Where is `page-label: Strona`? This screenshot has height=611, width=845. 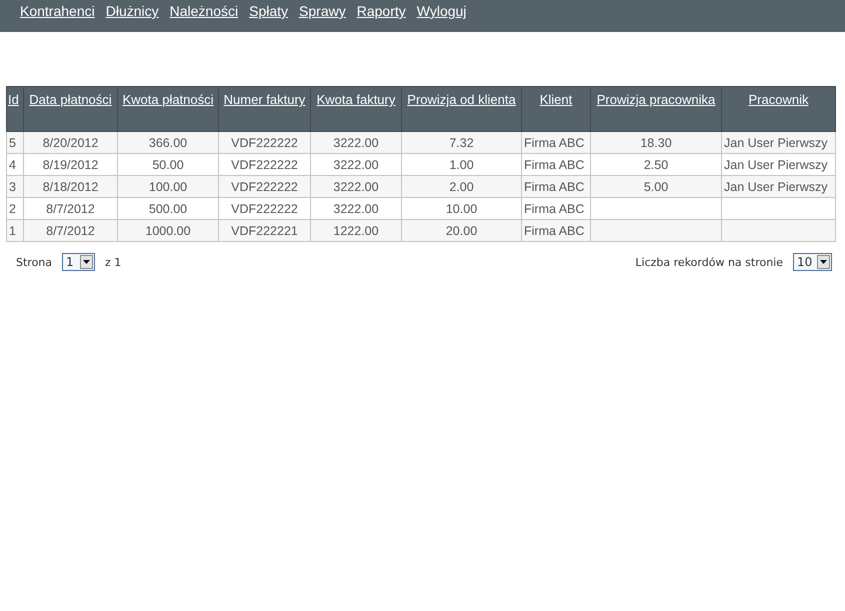 page-label: Strona is located at coordinates (34, 262).